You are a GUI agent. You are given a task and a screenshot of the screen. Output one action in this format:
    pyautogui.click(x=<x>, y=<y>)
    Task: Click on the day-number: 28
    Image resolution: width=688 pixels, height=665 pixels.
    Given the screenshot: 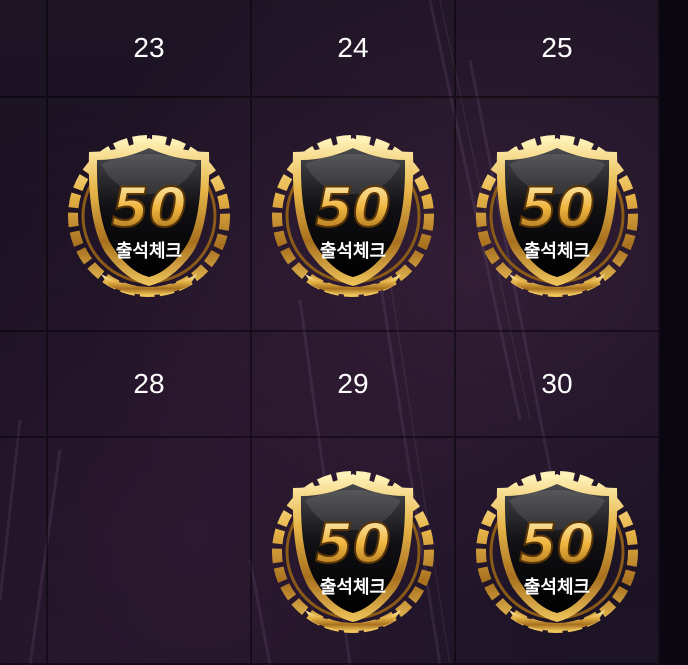 What is the action you would take?
    pyautogui.click(x=149, y=383)
    